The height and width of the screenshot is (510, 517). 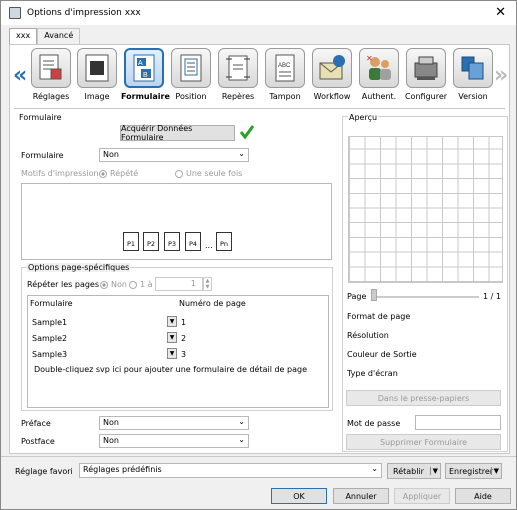 What do you see at coordinates (118, 173) in the screenshot?
I see `motif-repeat-radio: Répété` at bounding box center [118, 173].